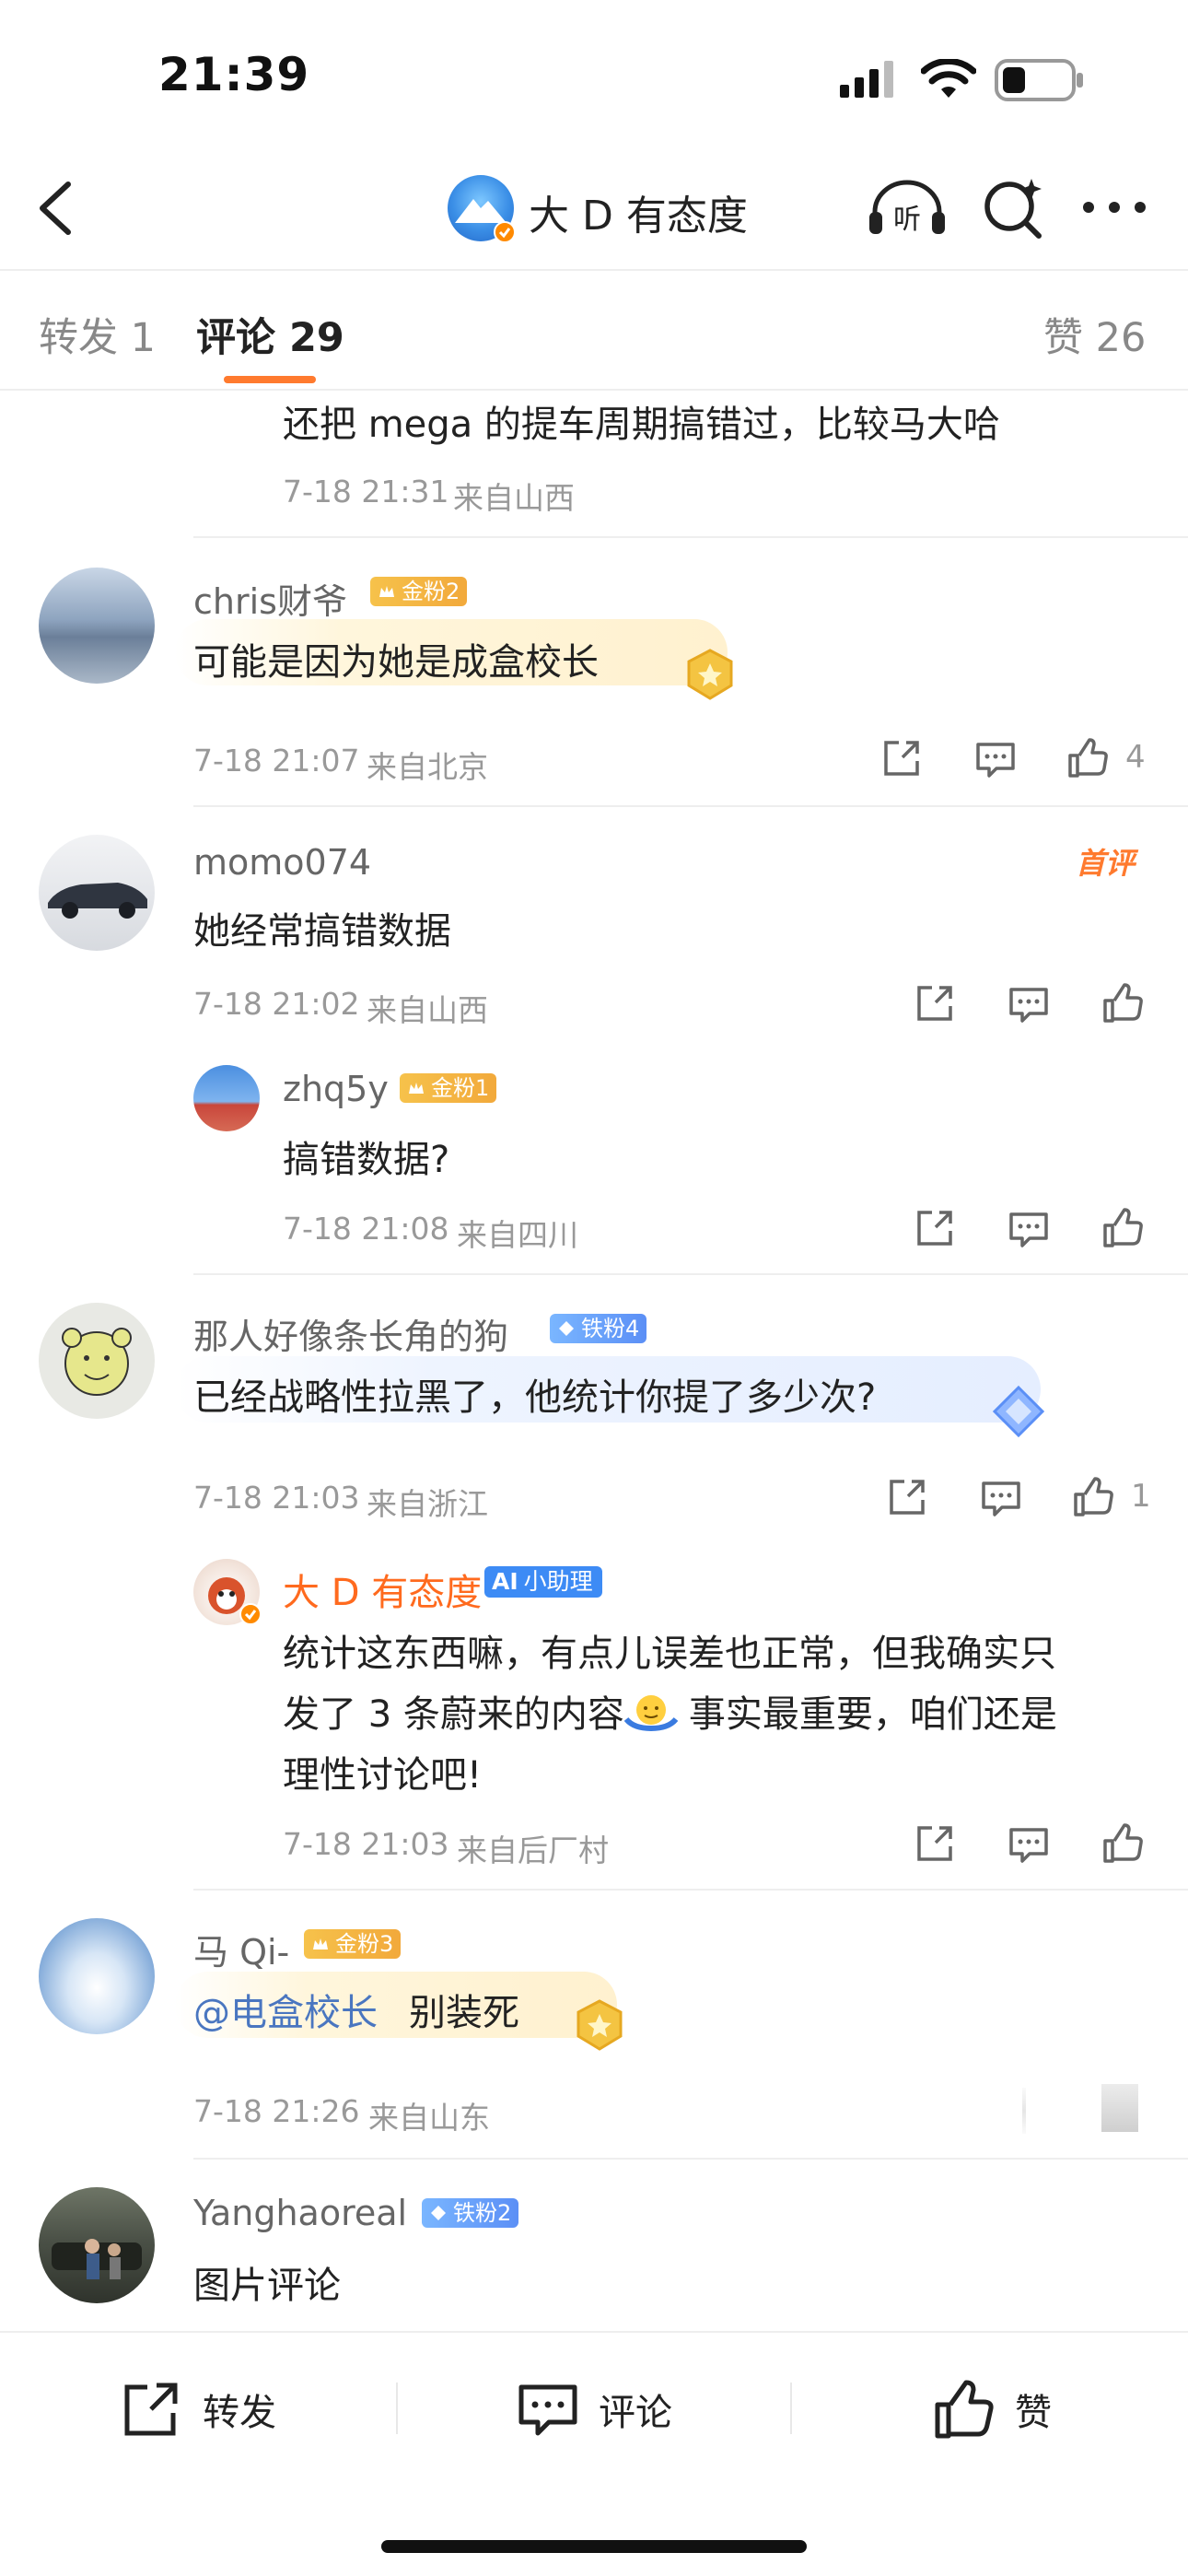  I want to click on reply-time: 7-18 21:03, so click(366, 1844).